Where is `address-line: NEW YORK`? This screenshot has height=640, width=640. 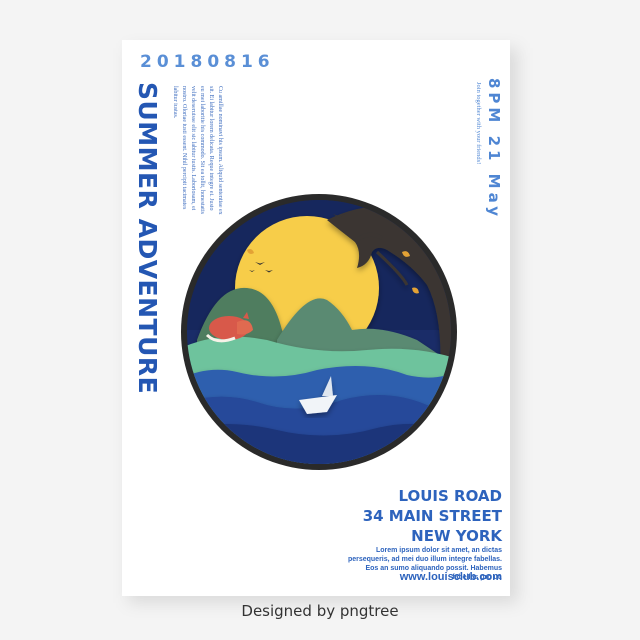 address-line: NEW YORK is located at coordinates (456, 536).